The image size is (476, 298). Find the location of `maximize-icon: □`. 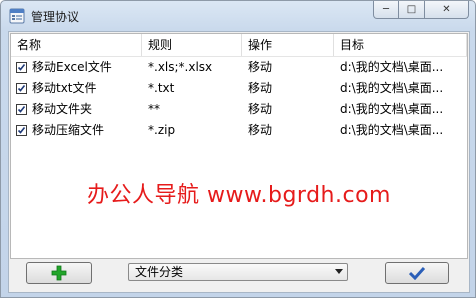

maximize-icon: □ is located at coordinates (411, 9).